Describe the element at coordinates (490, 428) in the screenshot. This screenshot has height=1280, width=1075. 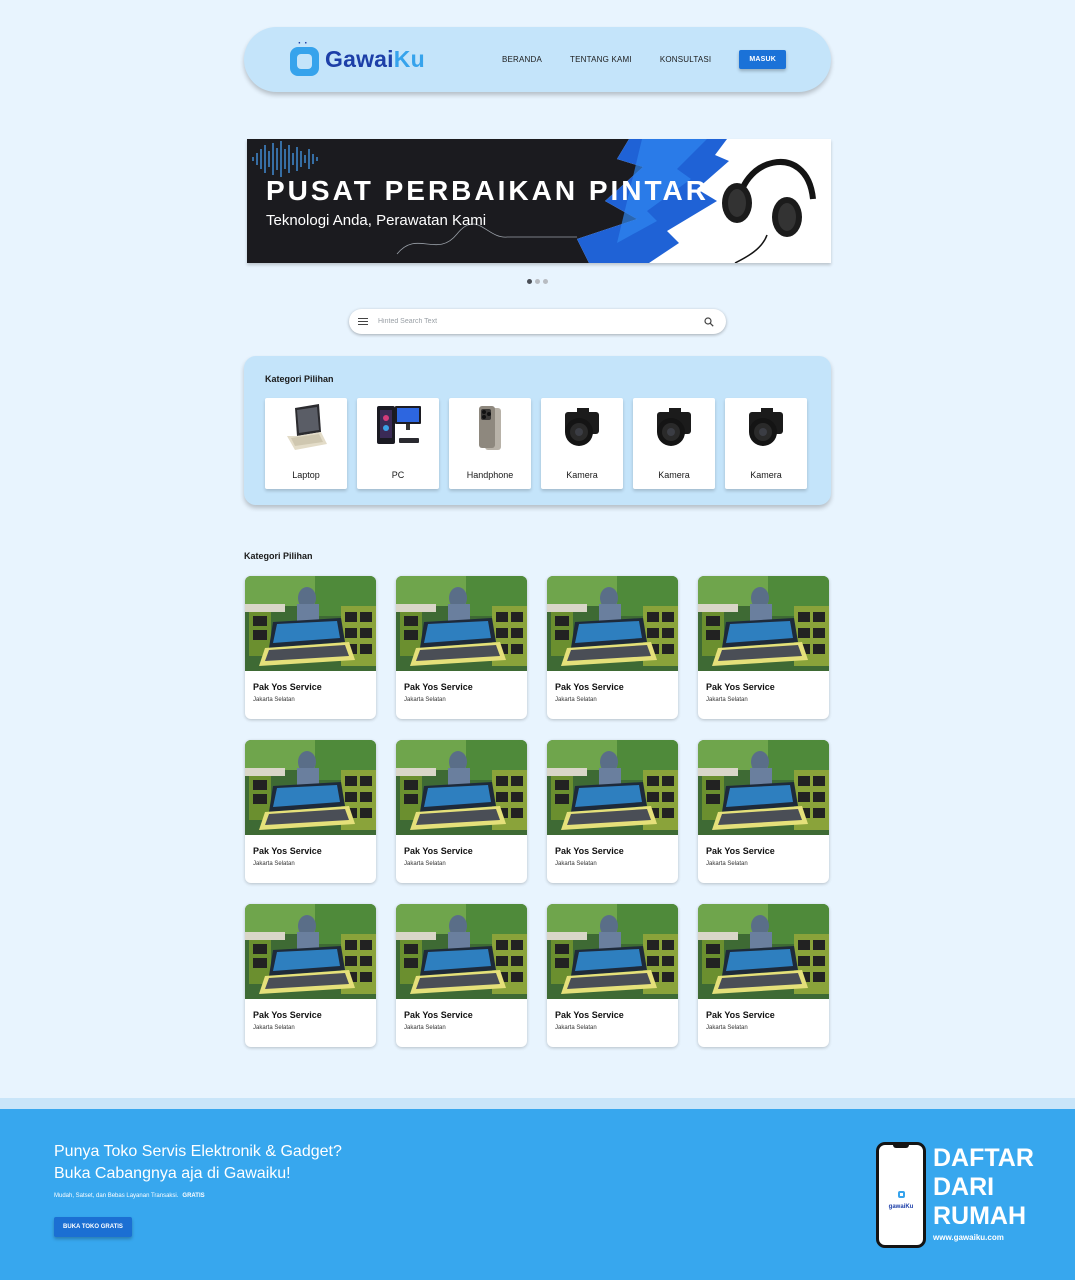
I see `phone-icon` at that location.